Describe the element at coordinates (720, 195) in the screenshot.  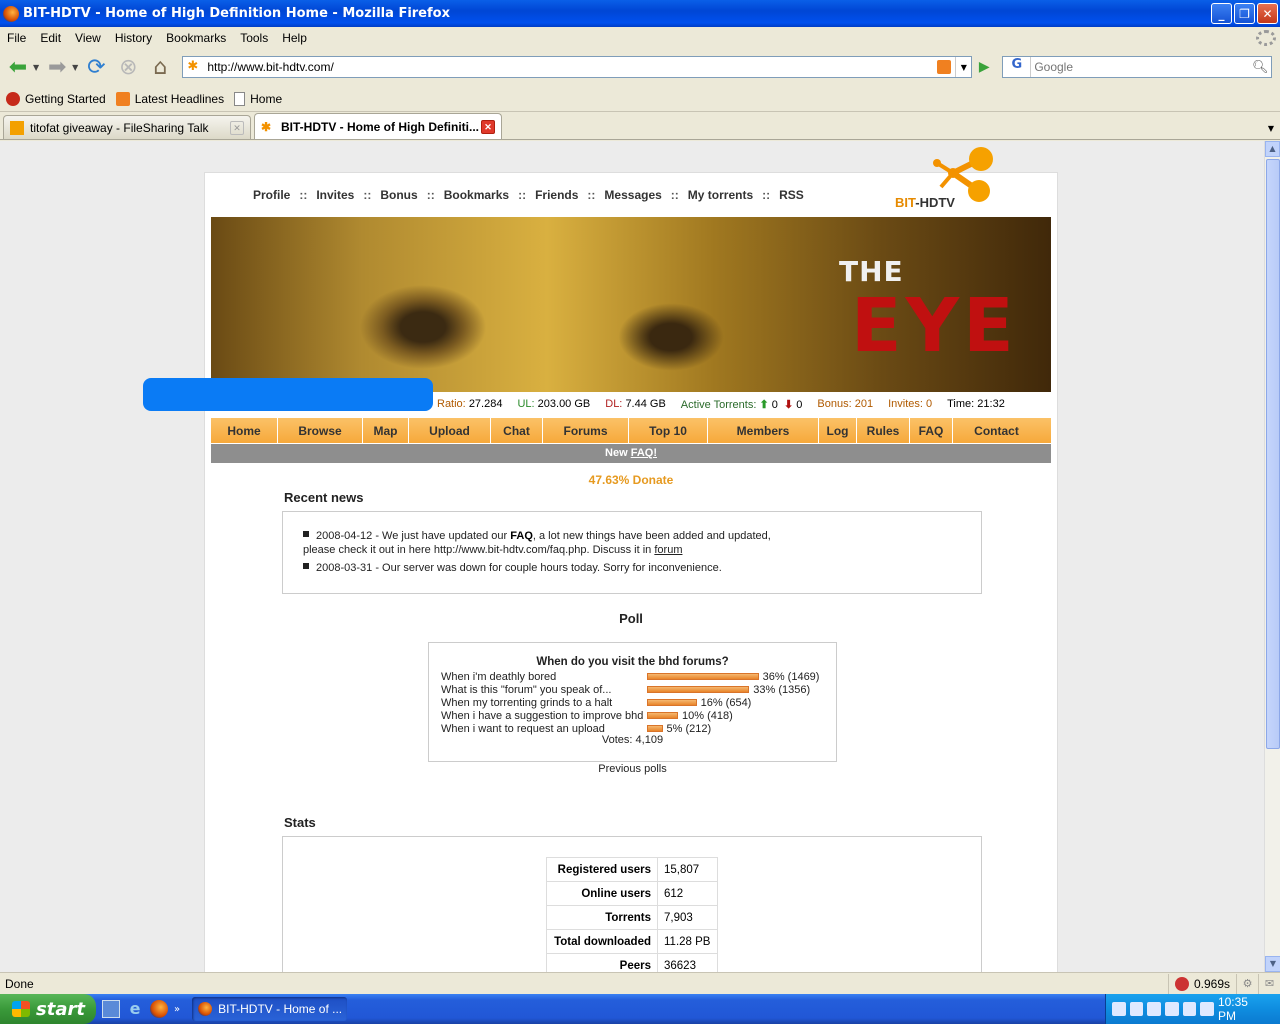
I see `nav-my-torrents: My torrents` at that location.